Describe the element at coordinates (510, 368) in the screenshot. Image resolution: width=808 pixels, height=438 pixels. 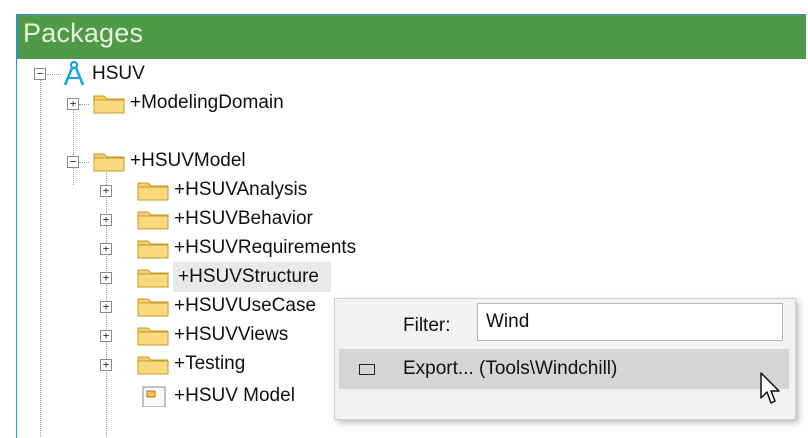
I see `export-menu-label: Export... (Tools\Windchill)` at that location.